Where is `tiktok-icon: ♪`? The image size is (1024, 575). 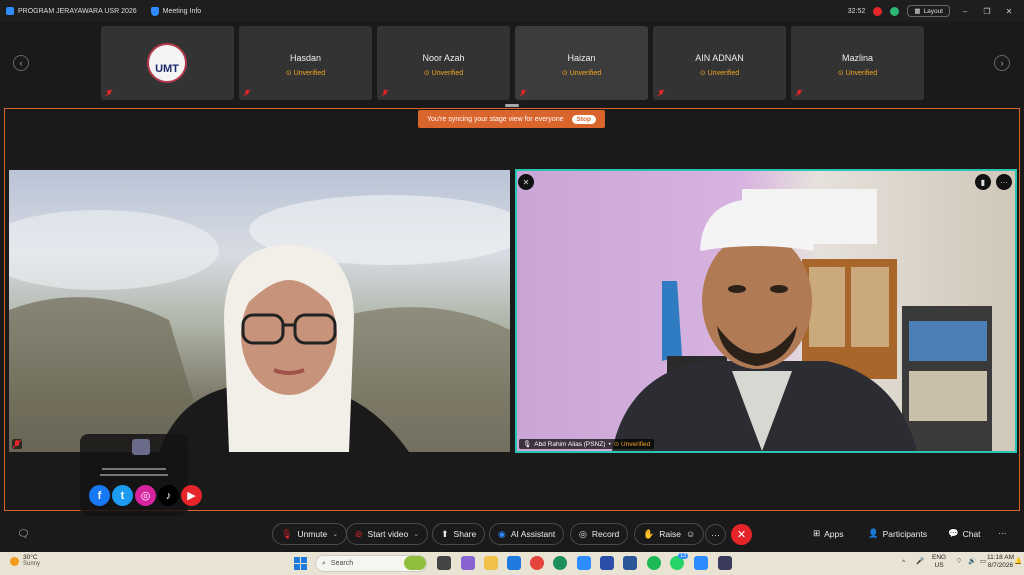 tiktok-icon: ♪ is located at coordinates (168, 495).